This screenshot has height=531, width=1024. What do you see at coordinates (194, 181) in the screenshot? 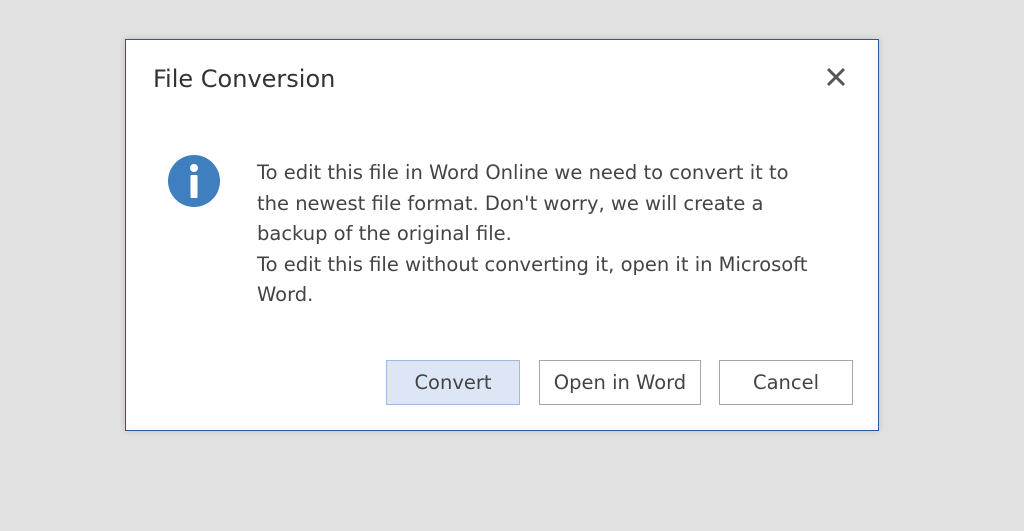
I see `info-icon` at bounding box center [194, 181].